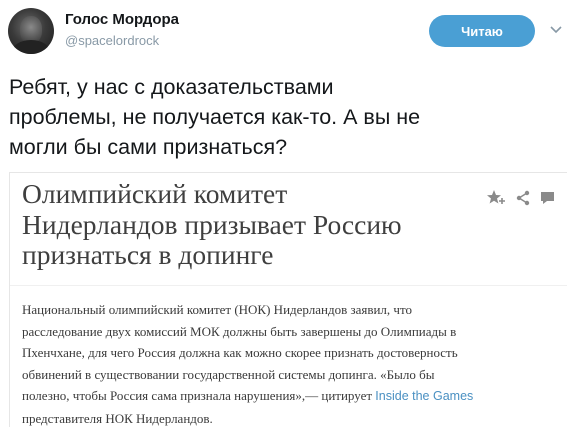 The image size is (567, 427). Describe the element at coordinates (31, 31) in the screenshot. I see `avatar` at that location.